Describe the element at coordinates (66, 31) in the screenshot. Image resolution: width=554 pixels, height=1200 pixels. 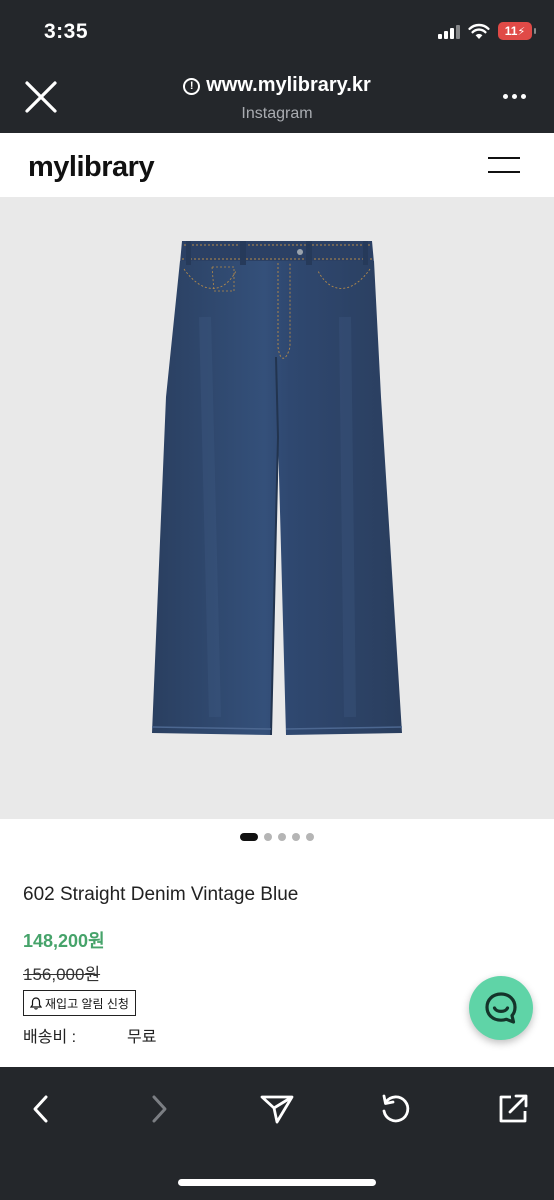
I see `status-time: 3:35` at that location.